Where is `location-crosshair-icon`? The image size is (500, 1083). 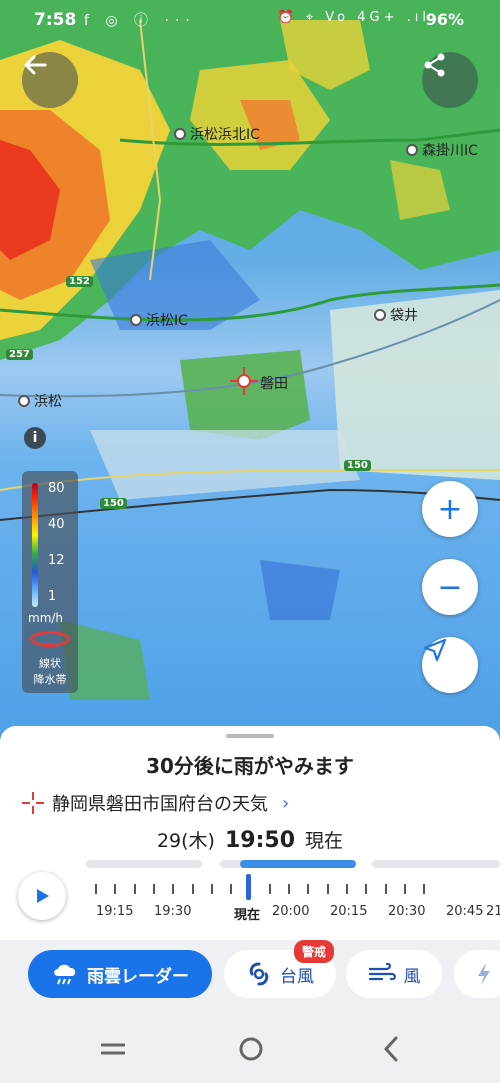
location-crosshair-icon is located at coordinates (33, 803).